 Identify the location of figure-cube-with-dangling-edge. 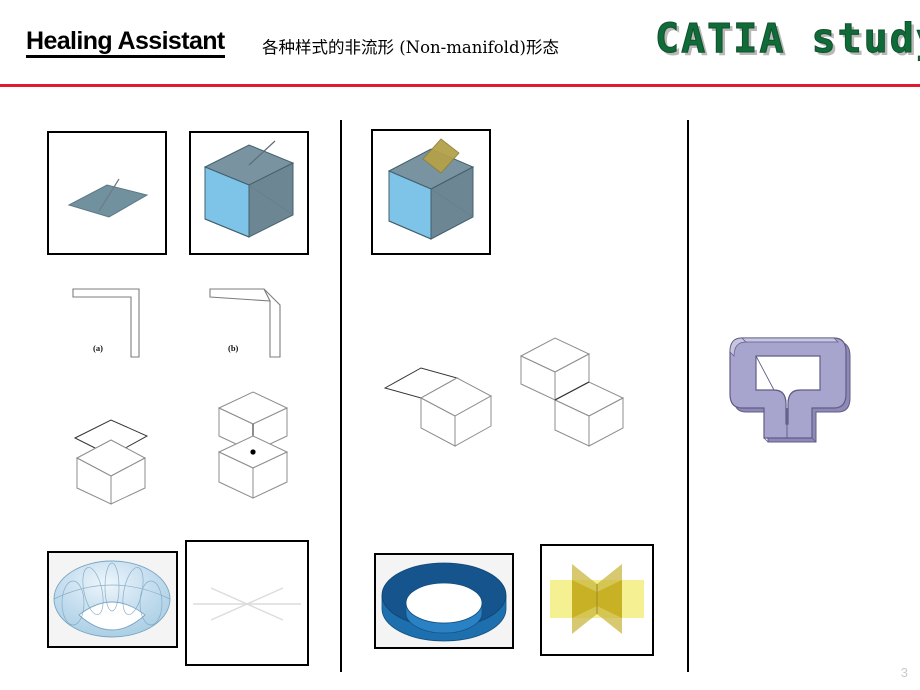
(249, 193).